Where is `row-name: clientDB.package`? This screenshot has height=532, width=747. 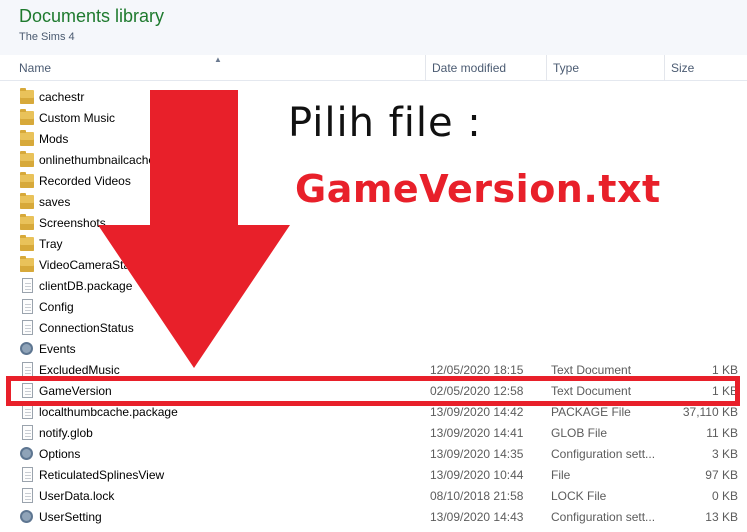
row-name: clientDB.package is located at coordinates (86, 286).